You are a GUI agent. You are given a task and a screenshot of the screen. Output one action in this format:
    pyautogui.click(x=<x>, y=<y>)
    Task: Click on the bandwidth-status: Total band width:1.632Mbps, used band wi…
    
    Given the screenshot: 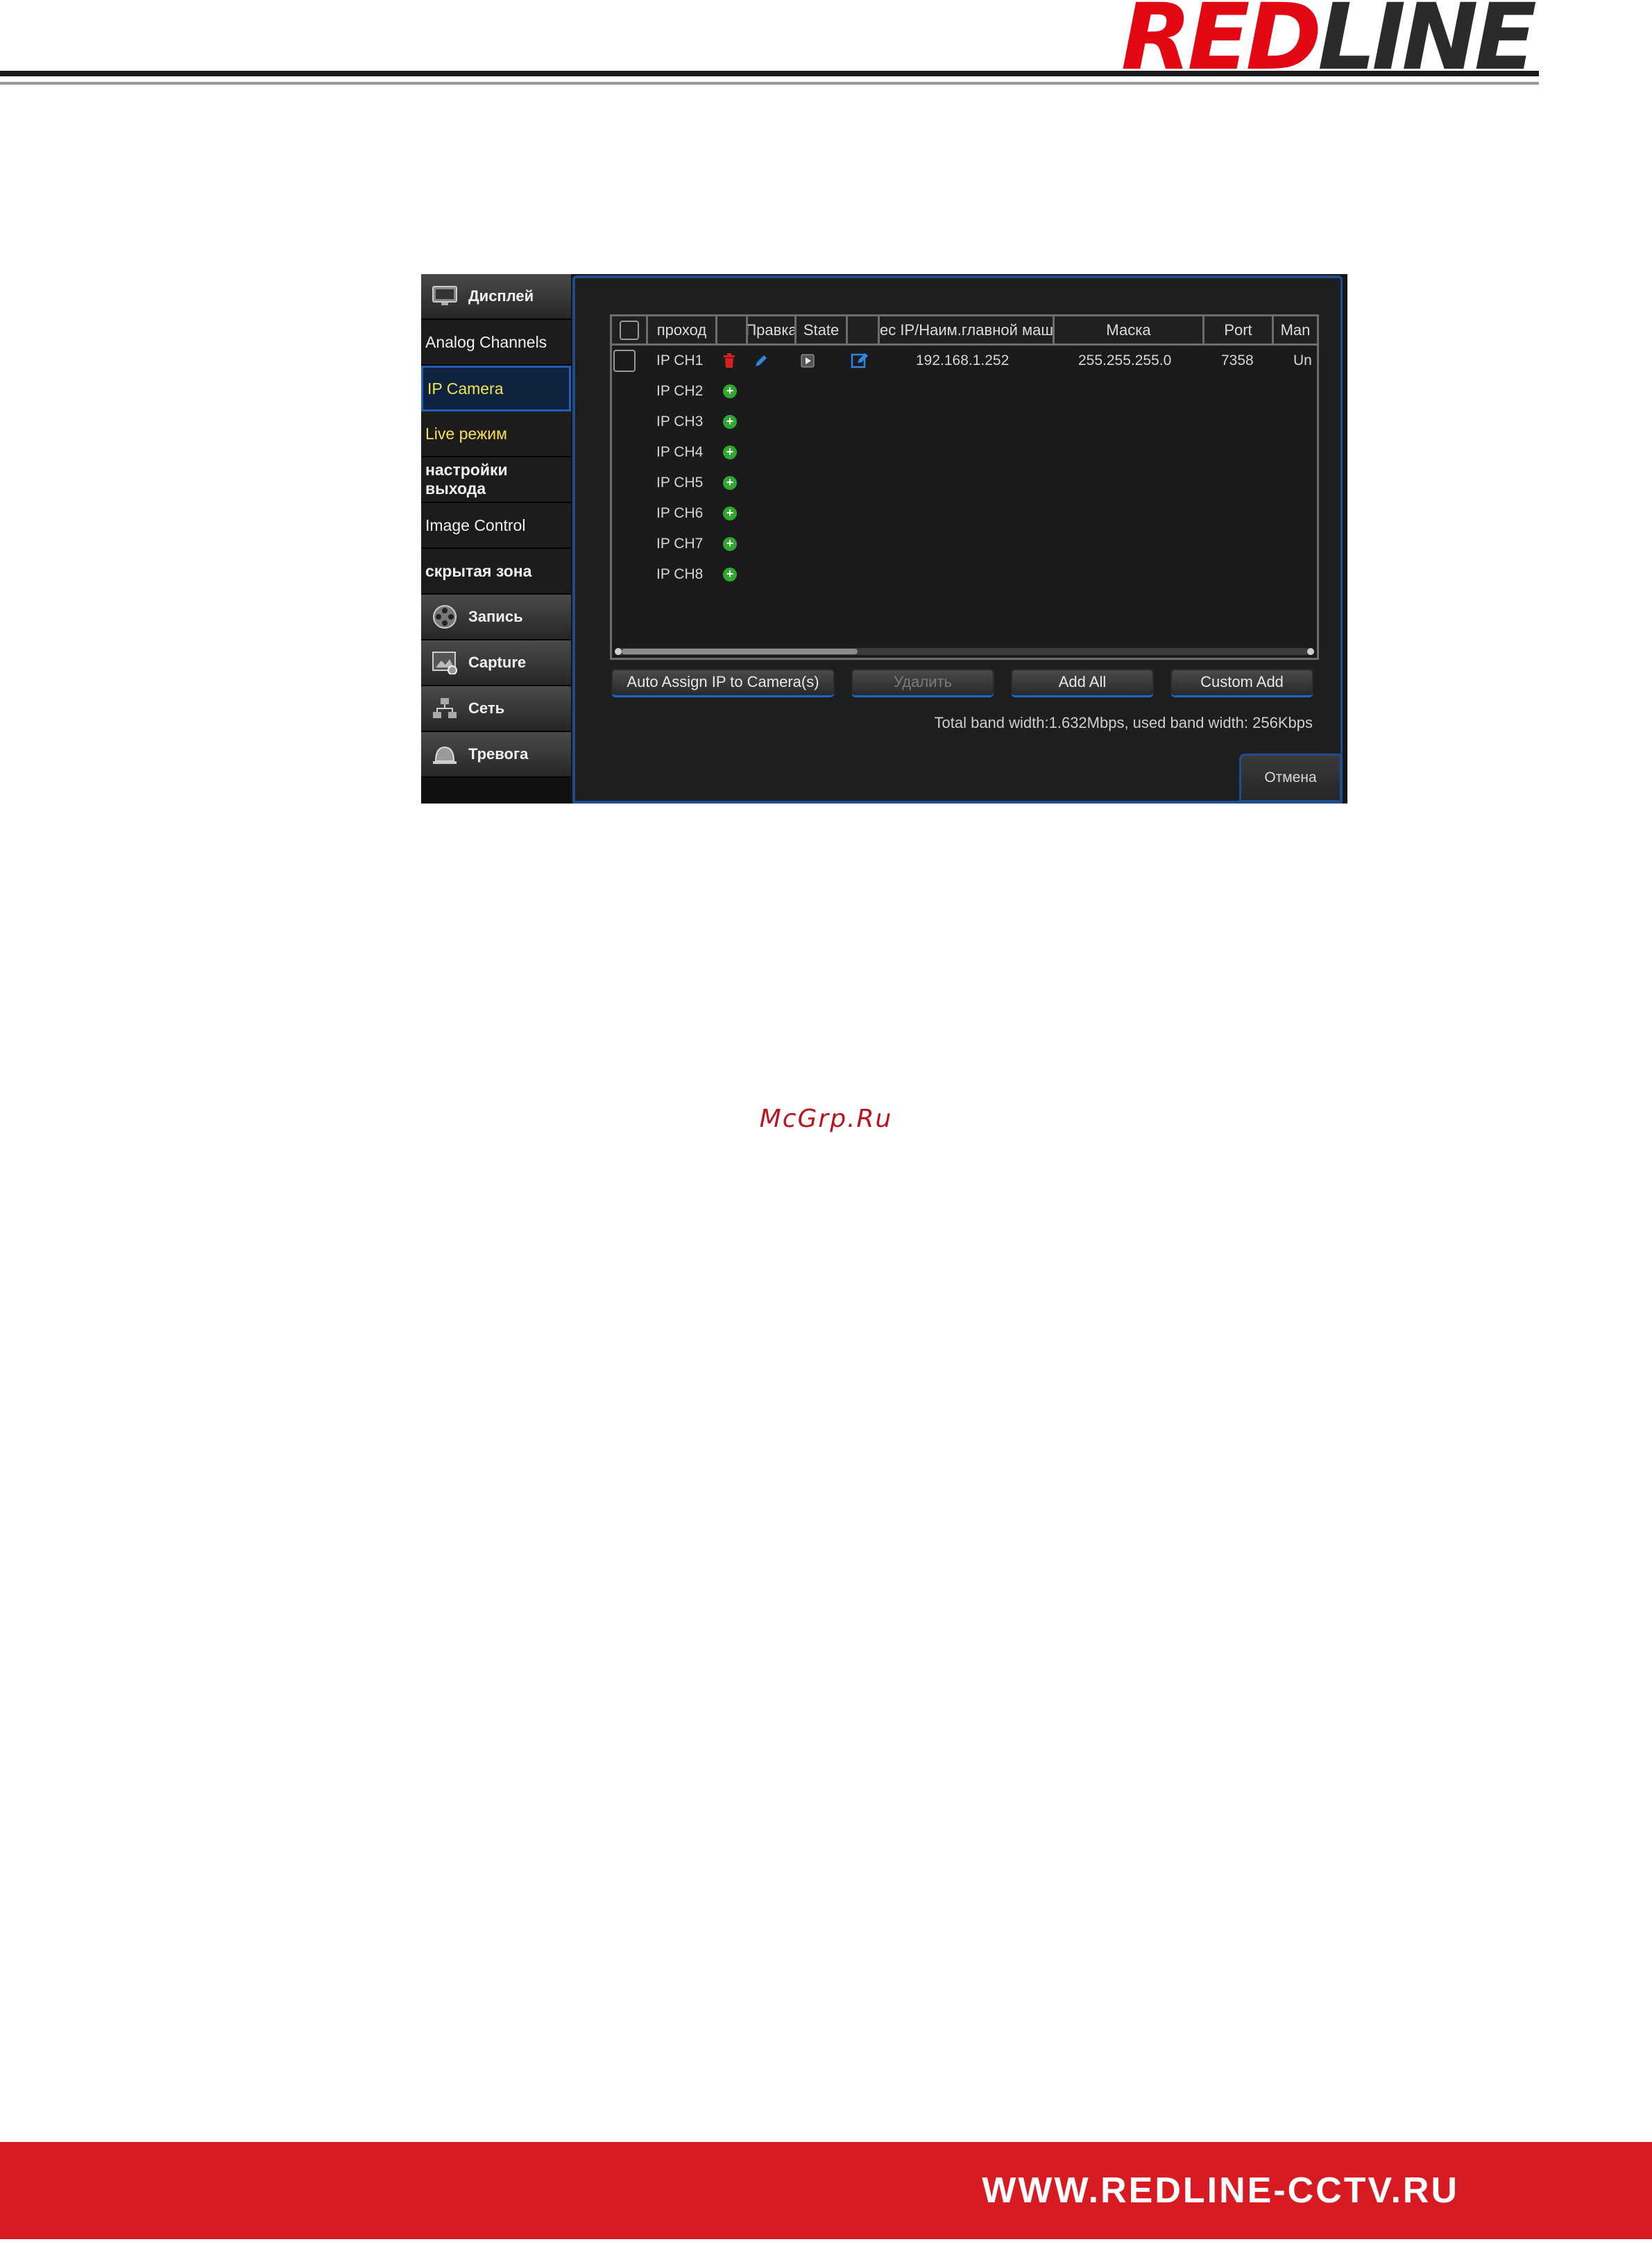 What is the action you would take?
    pyautogui.click(x=1123, y=722)
    